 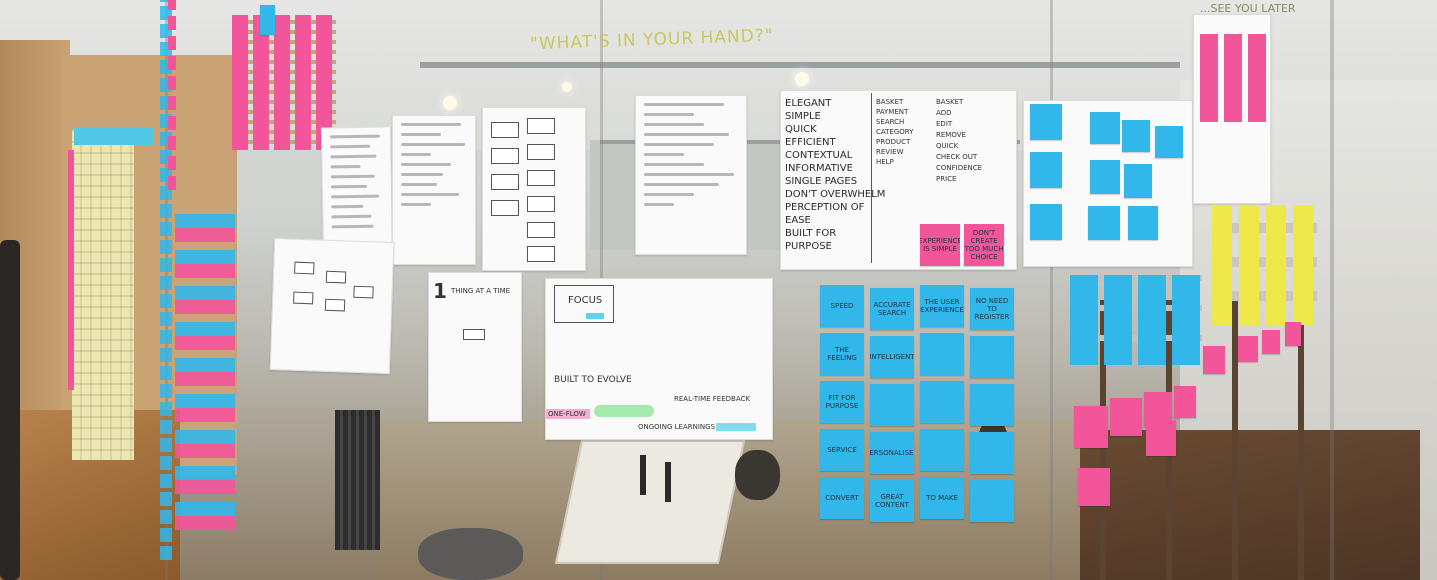 What do you see at coordinates (892, 453) in the screenshot?
I see `sticky-note: PERSONALISED` at bounding box center [892, 453].